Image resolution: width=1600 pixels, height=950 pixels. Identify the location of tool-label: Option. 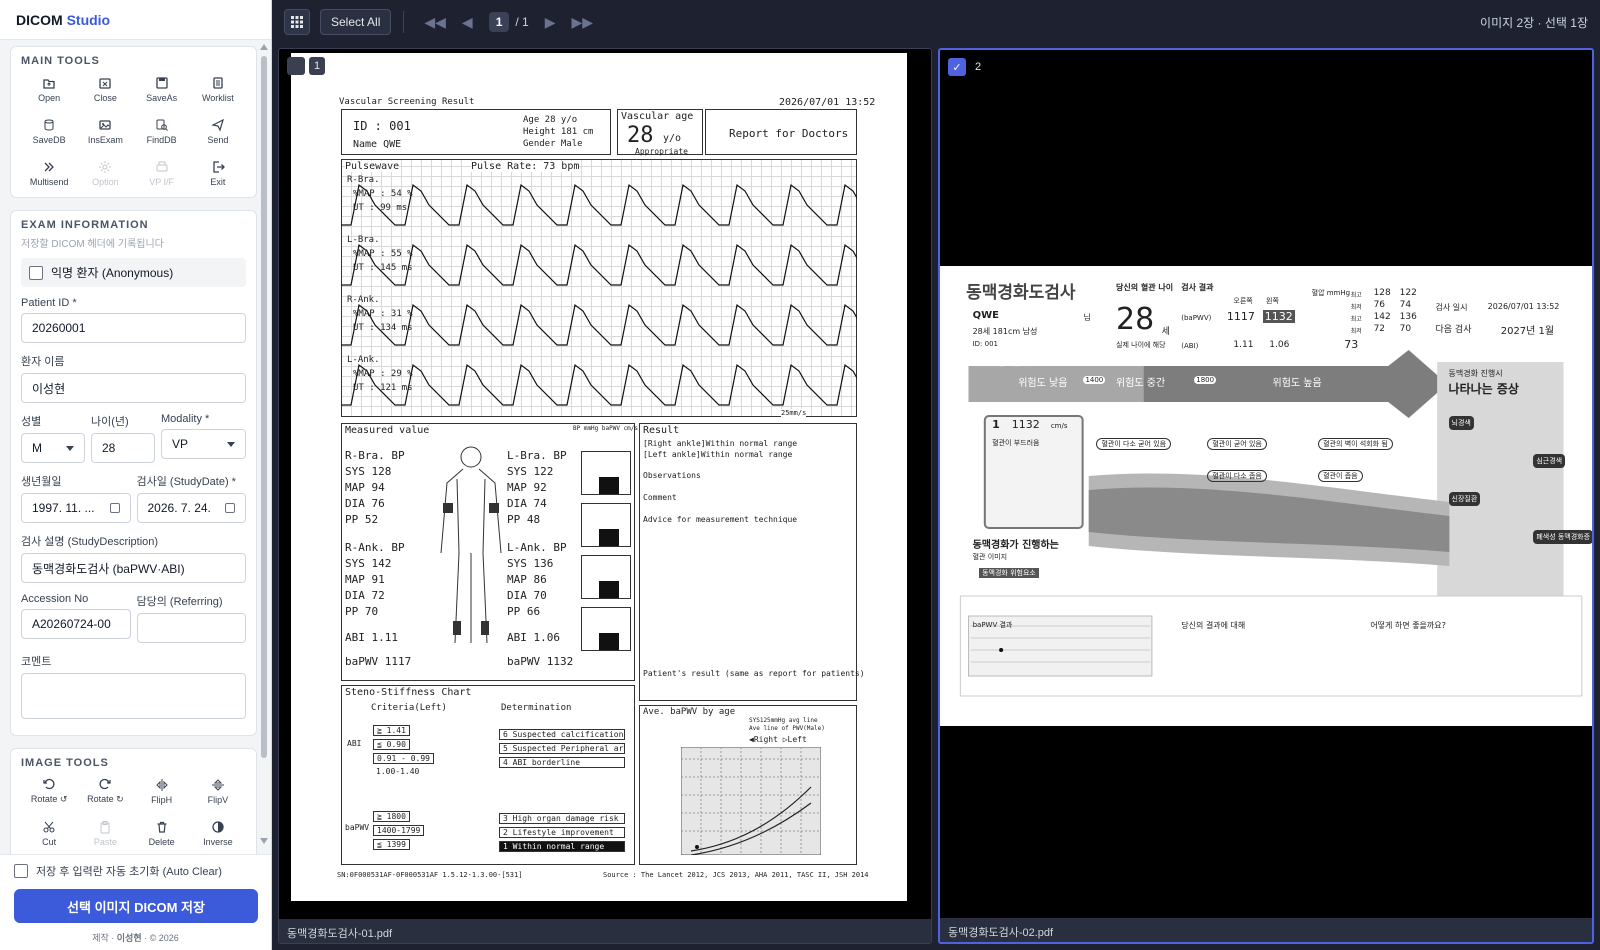
(105, 181).